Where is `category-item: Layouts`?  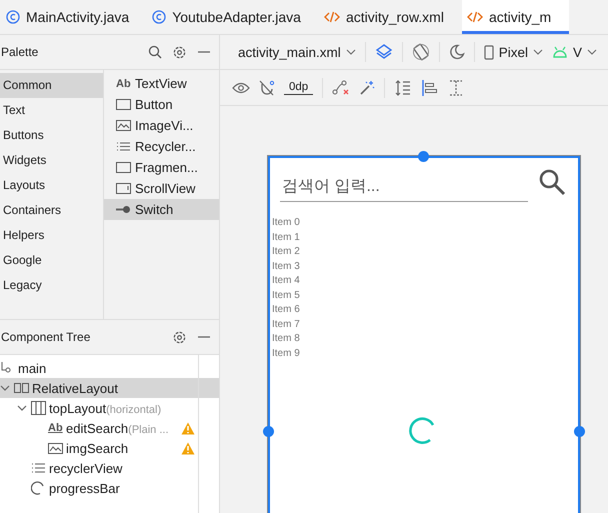 category-item: Layouts is located at coordinates (51, 185).